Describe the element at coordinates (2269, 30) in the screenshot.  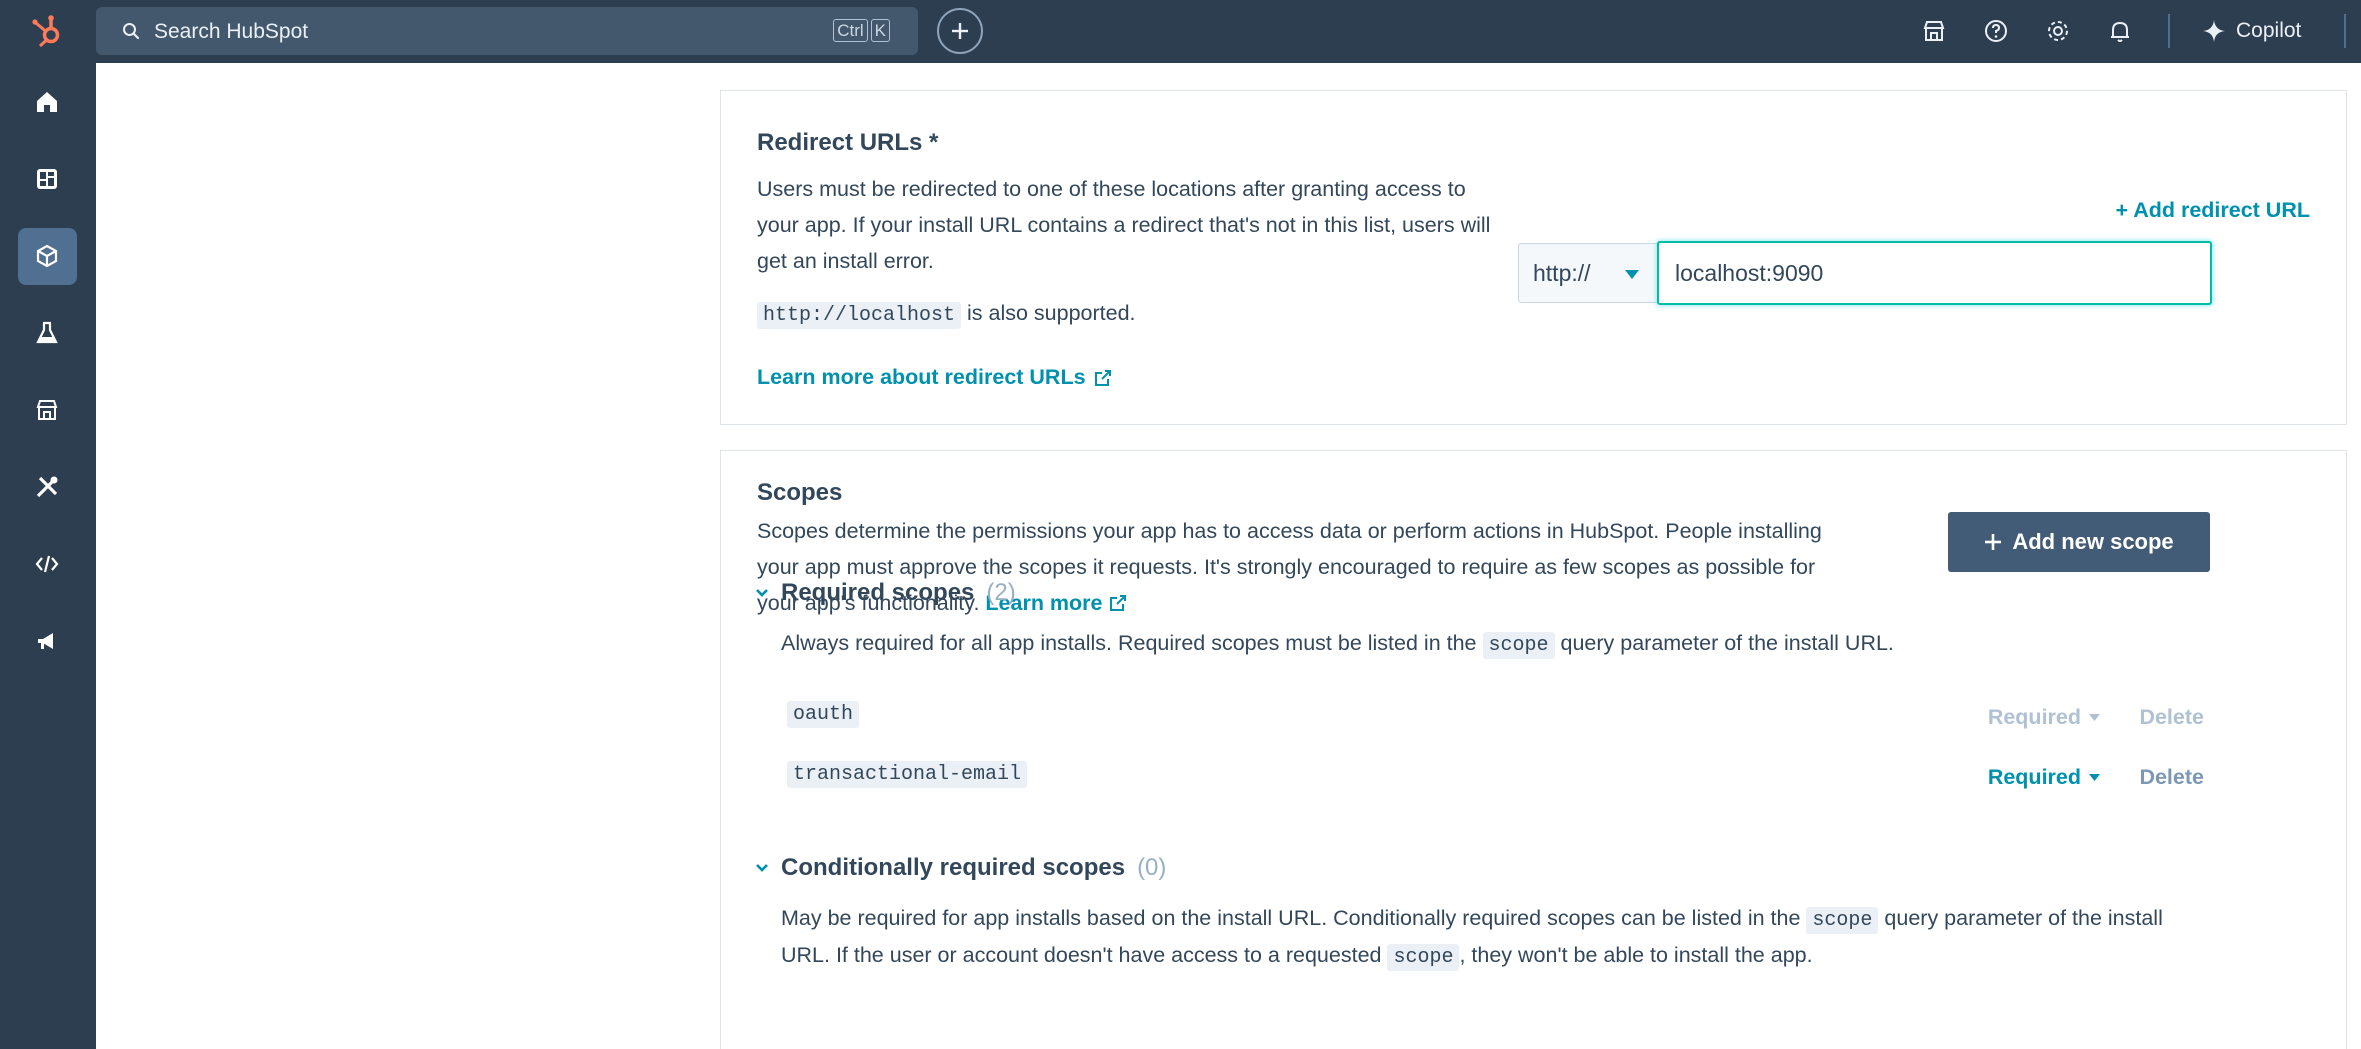
I see `copilot-label: Copilot` at that location.